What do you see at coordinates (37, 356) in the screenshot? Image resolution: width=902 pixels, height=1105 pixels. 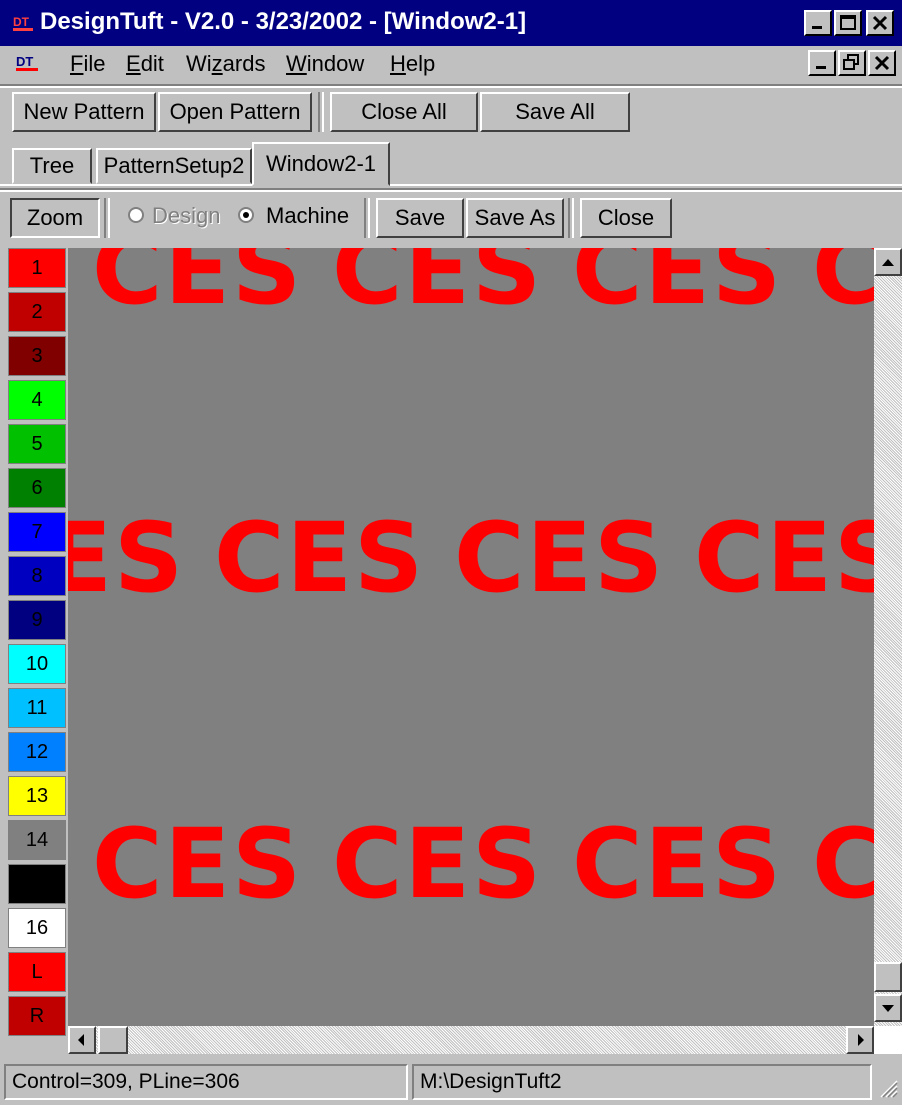 I see `palette-swatch: 3` at bounding box center [37, 356].